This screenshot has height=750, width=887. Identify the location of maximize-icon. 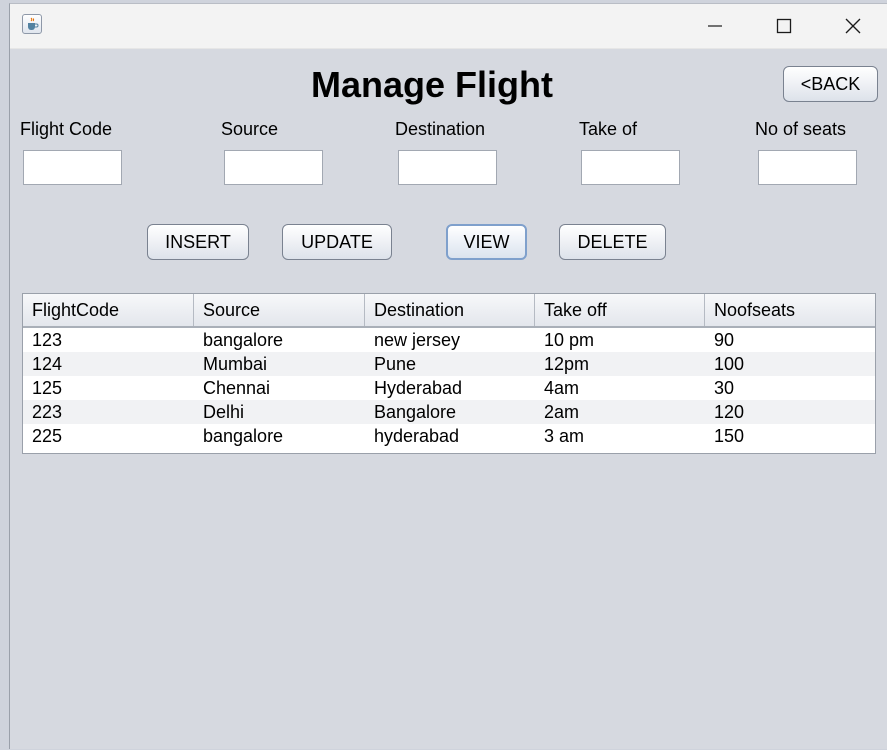
(784, 26).